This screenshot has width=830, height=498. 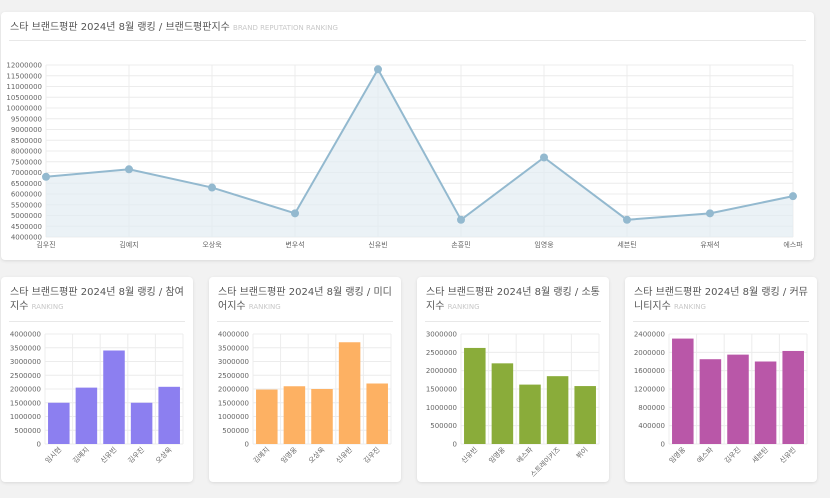 I want to click on y-tick-label: 7000000, so click(x=26, y=173).